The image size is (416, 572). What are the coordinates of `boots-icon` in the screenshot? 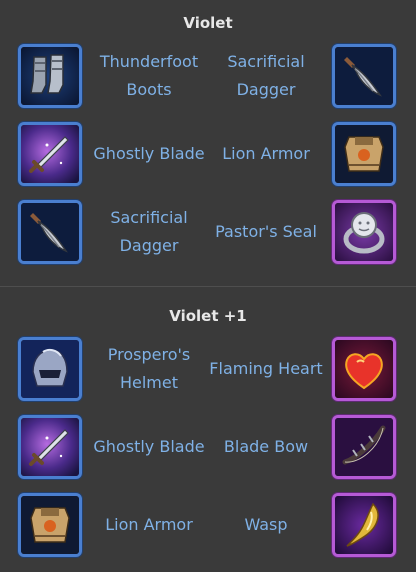 It's located at (50, 76).